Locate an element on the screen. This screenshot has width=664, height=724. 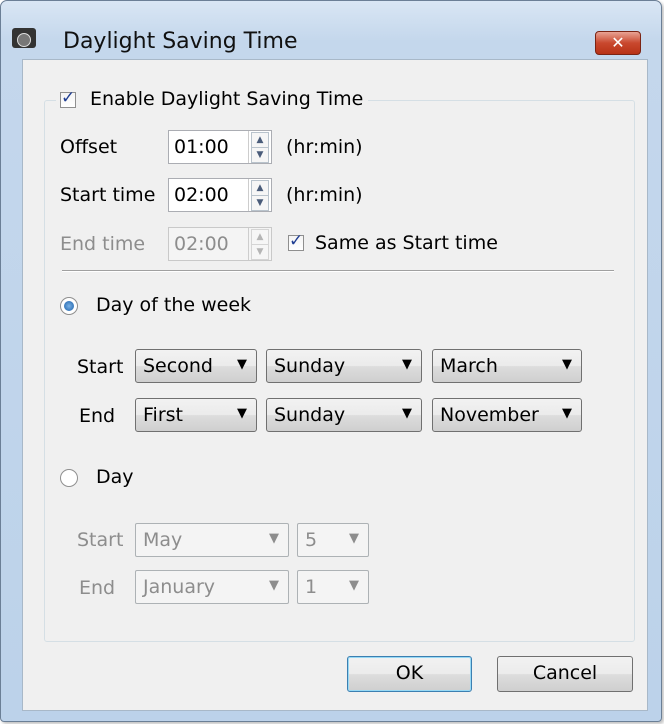
day-end-month-select: January ▼ is located at coordinates (212, 587).